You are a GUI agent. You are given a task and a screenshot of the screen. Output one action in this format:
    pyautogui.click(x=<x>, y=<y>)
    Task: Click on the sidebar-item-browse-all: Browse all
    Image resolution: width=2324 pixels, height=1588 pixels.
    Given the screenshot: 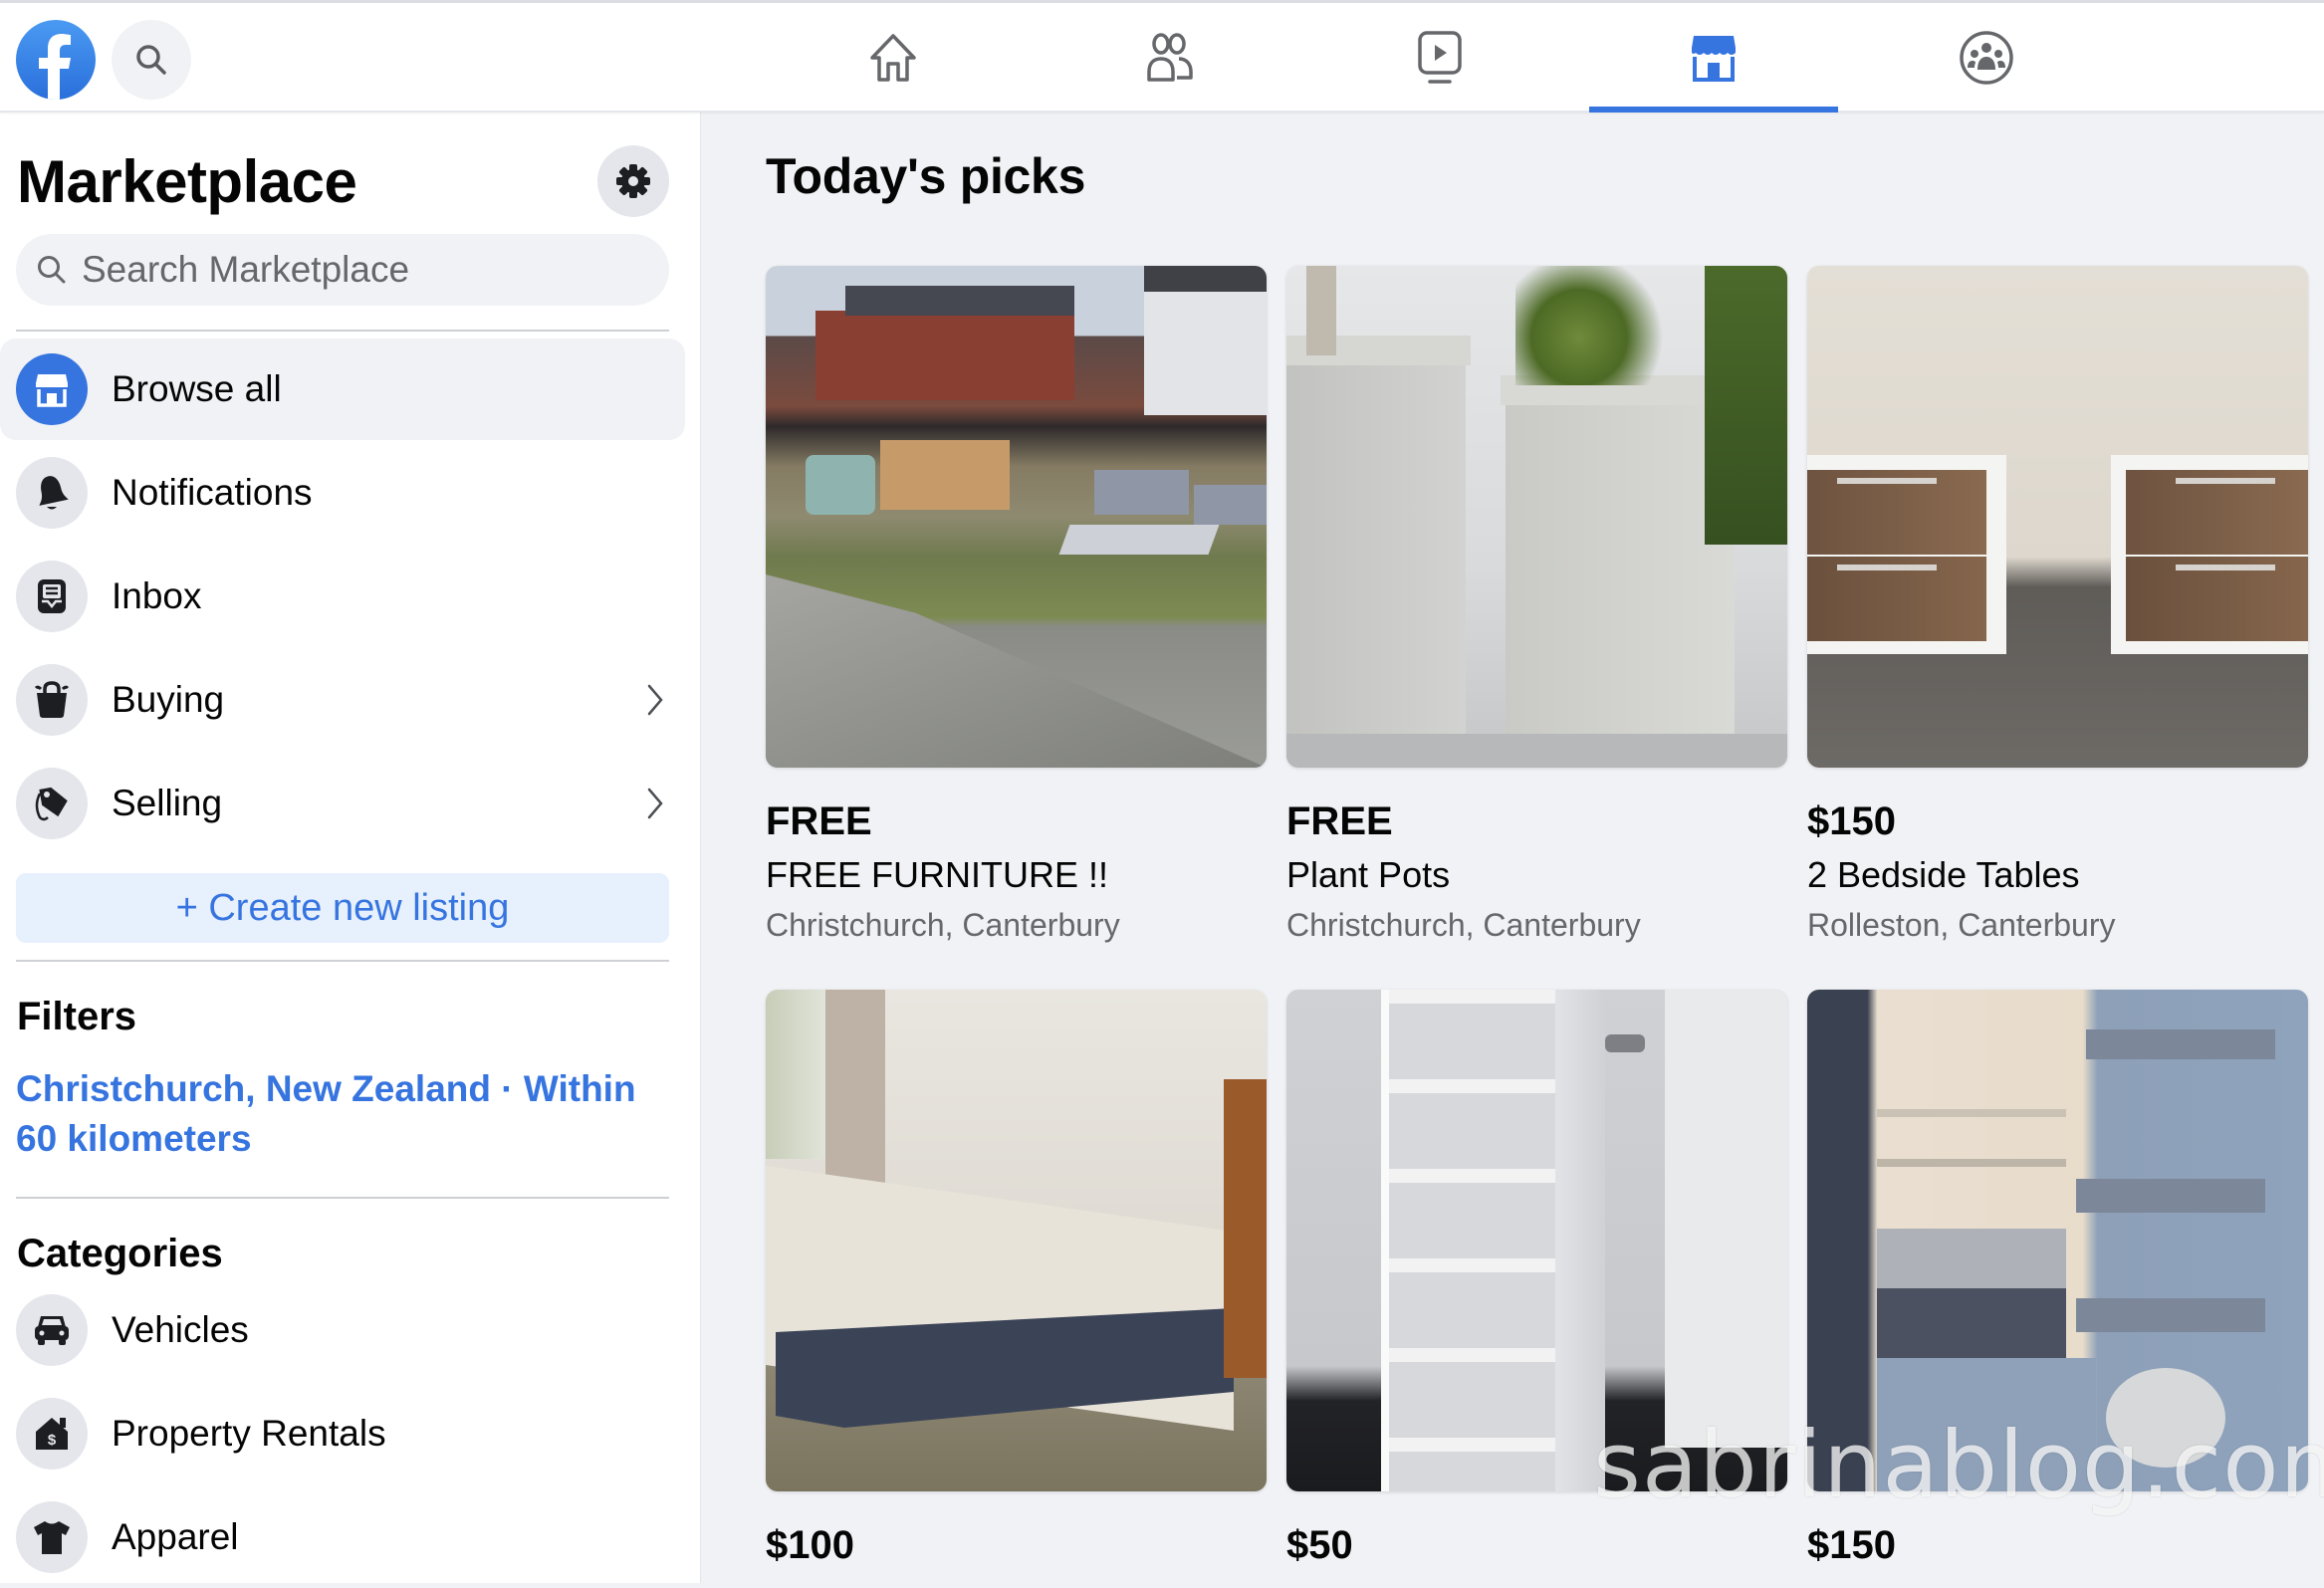 What is the action you would take?
    pyautogui.click(x=342, y=389)
    